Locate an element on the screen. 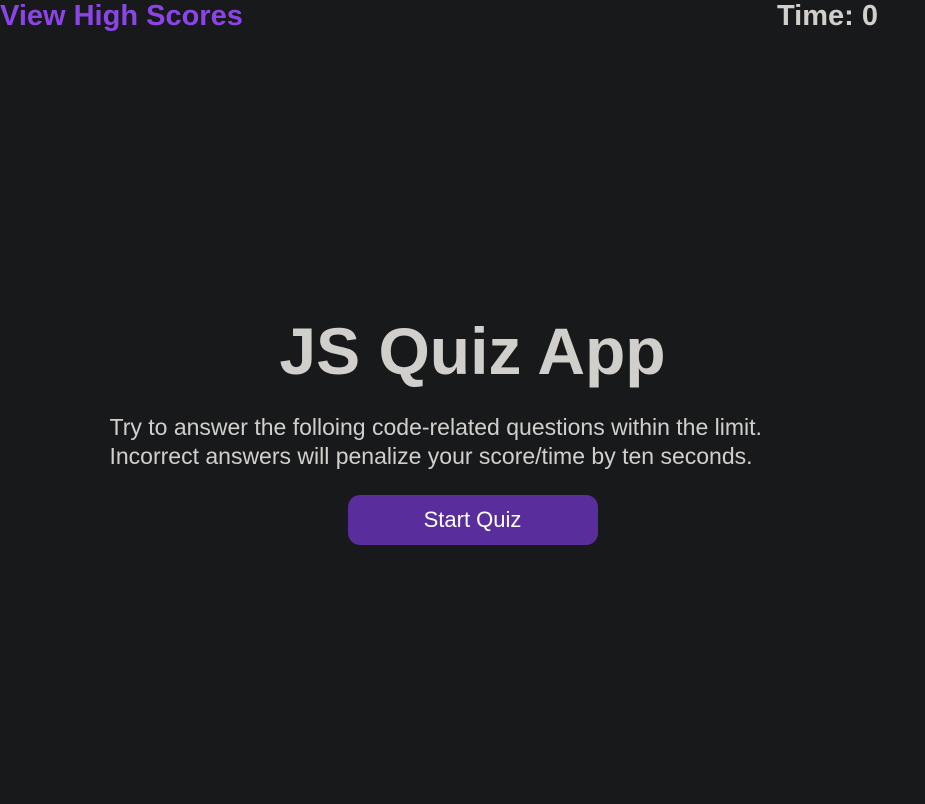  timer-label: Time: is located at coordinates (815, 16).